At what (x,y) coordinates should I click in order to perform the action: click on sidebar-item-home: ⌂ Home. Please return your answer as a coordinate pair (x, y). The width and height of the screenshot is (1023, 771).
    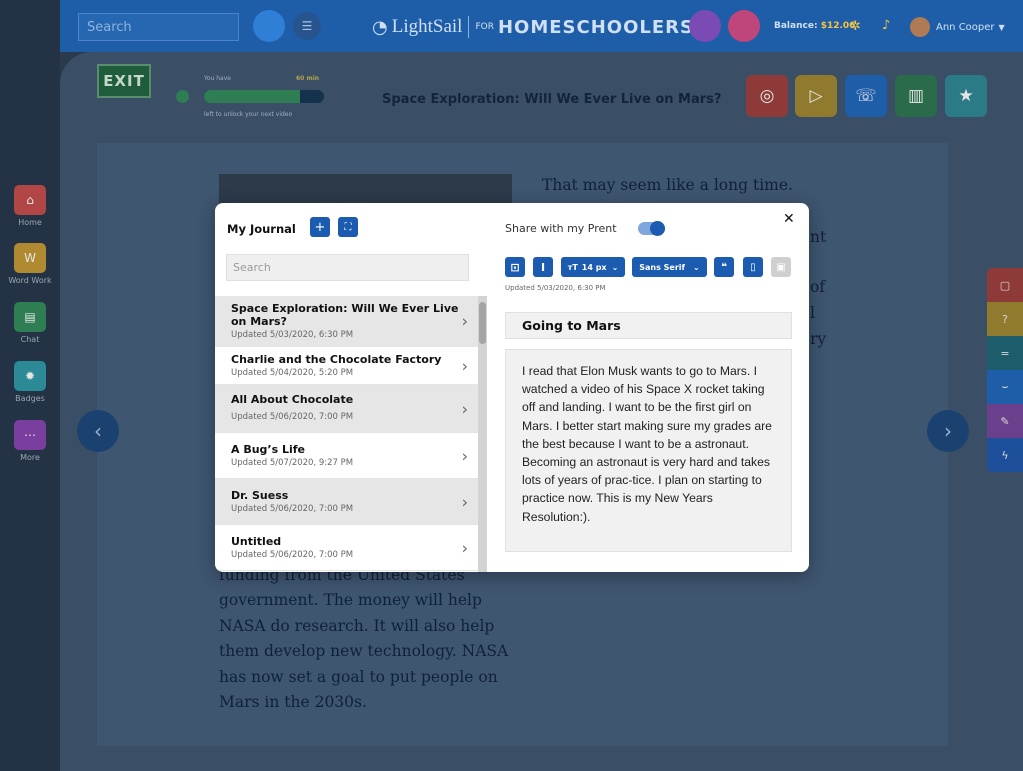
    Looking at the image, I should click on (30, 206).